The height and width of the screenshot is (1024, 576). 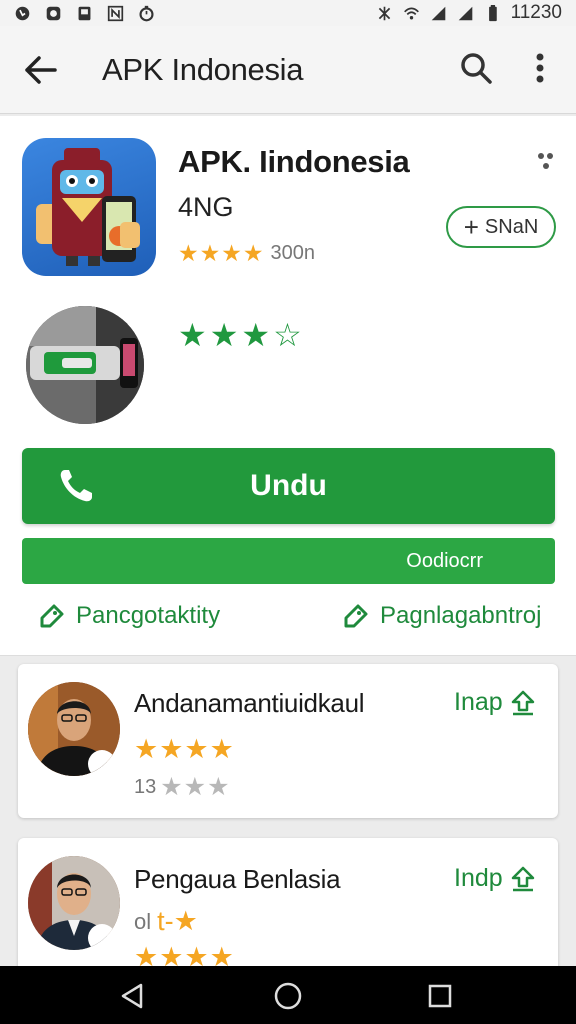 I want to click on navigation-bar, so click(x=288, y=995).